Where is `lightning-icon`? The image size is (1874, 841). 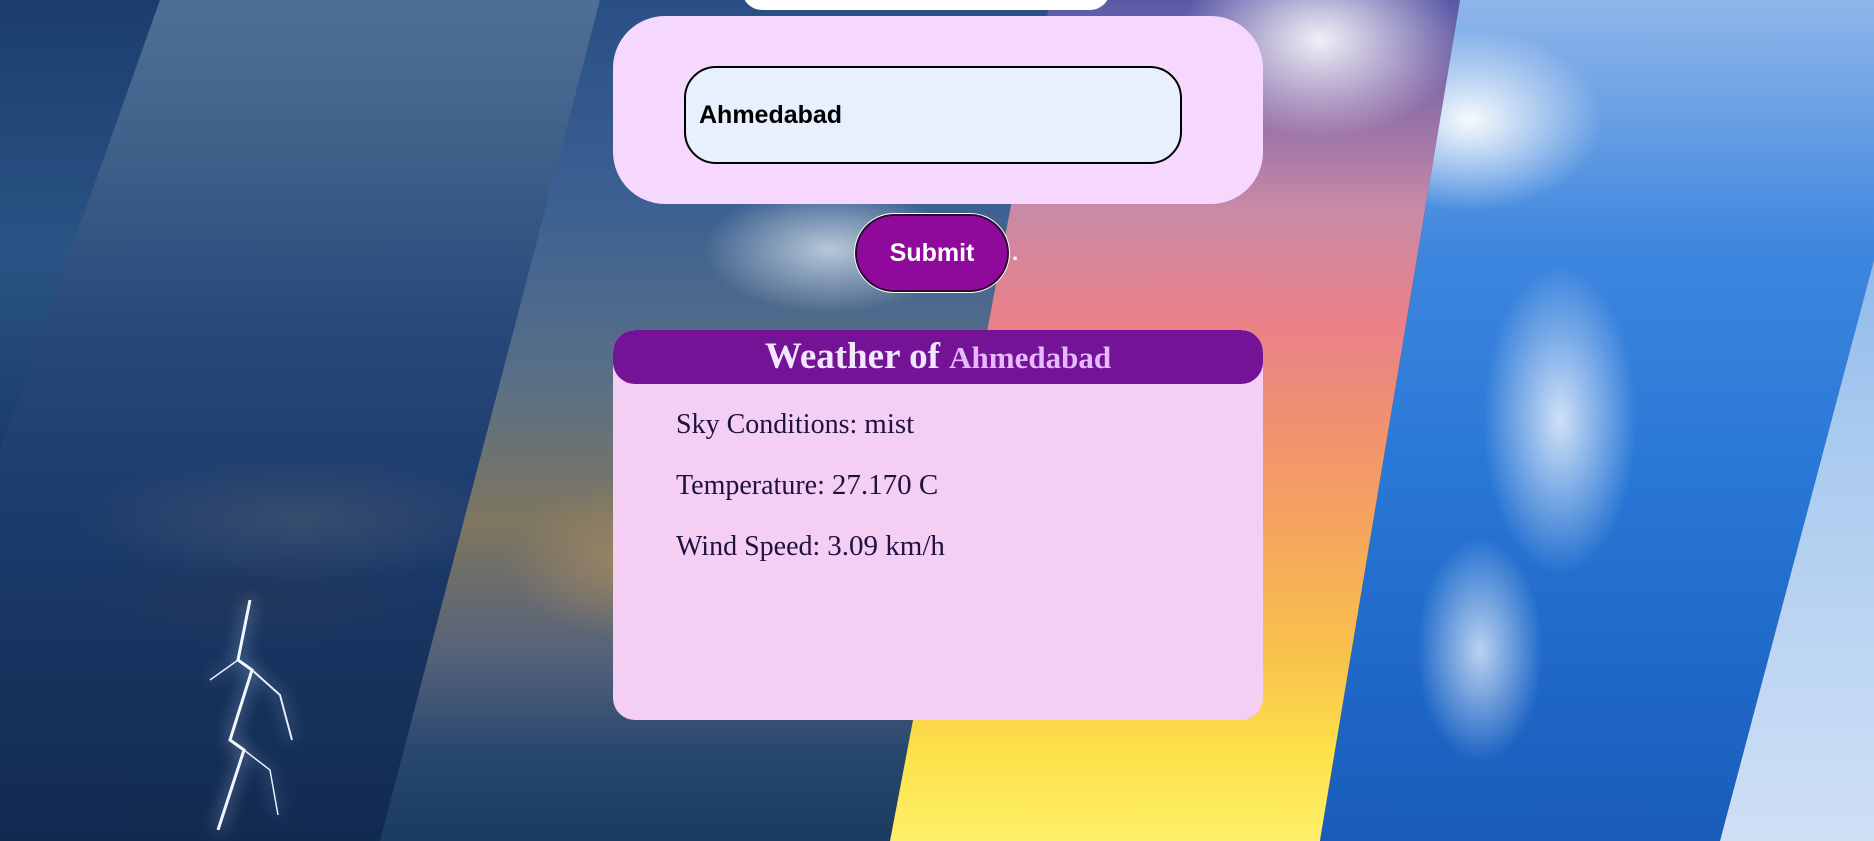 lightning-icon is located at coordinates (251, 715).